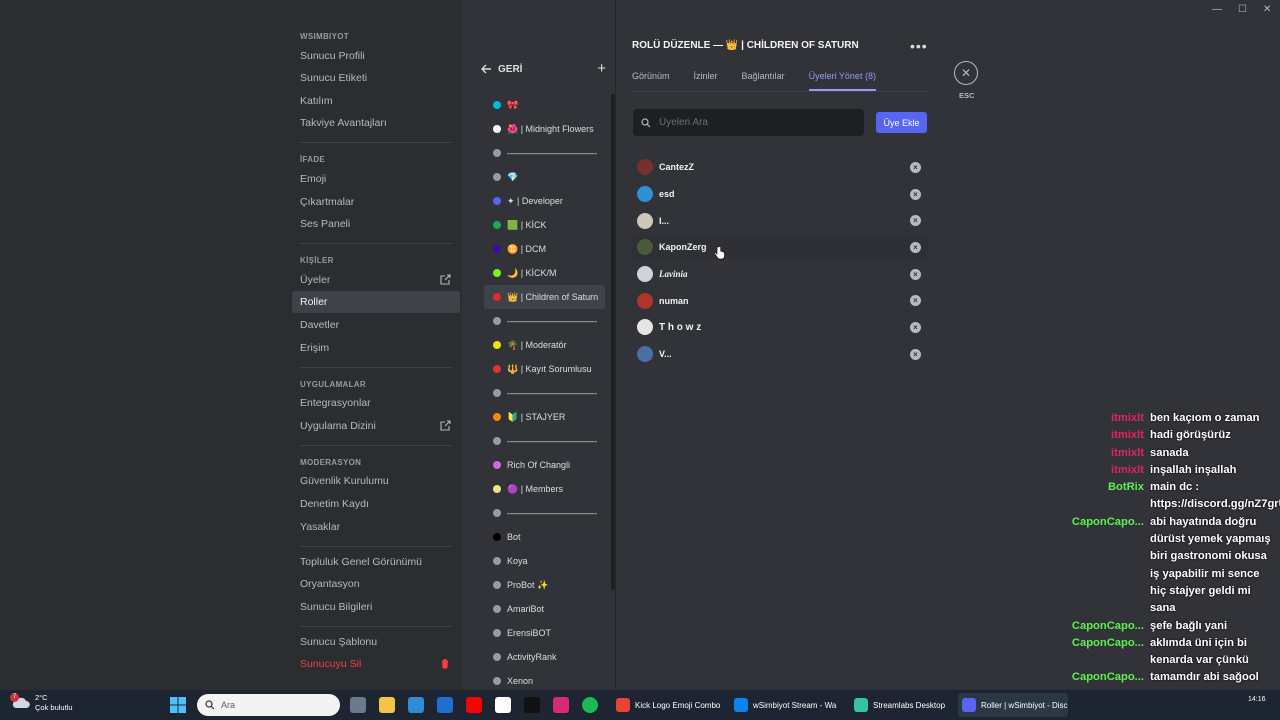  What do you see at coordinates (376, 584) in the screenshot?
I see `sidebar-item-oryantasyon: Oryantasyon` at bounding box center [376, 584].